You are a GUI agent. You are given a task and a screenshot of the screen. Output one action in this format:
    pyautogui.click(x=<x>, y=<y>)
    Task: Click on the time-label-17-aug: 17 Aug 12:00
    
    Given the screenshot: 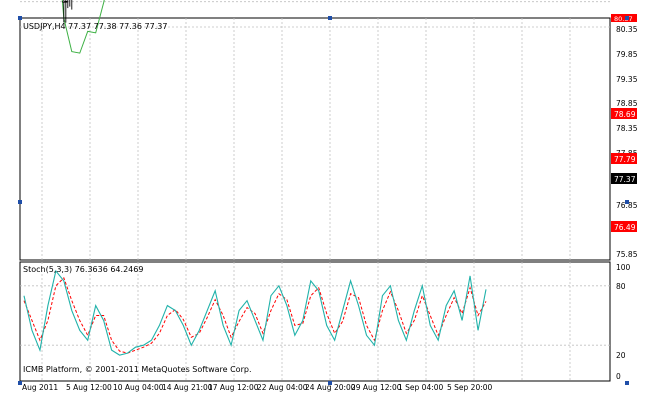 What is the action you would take?
    pyautogui.click(x=233, y=387)
    